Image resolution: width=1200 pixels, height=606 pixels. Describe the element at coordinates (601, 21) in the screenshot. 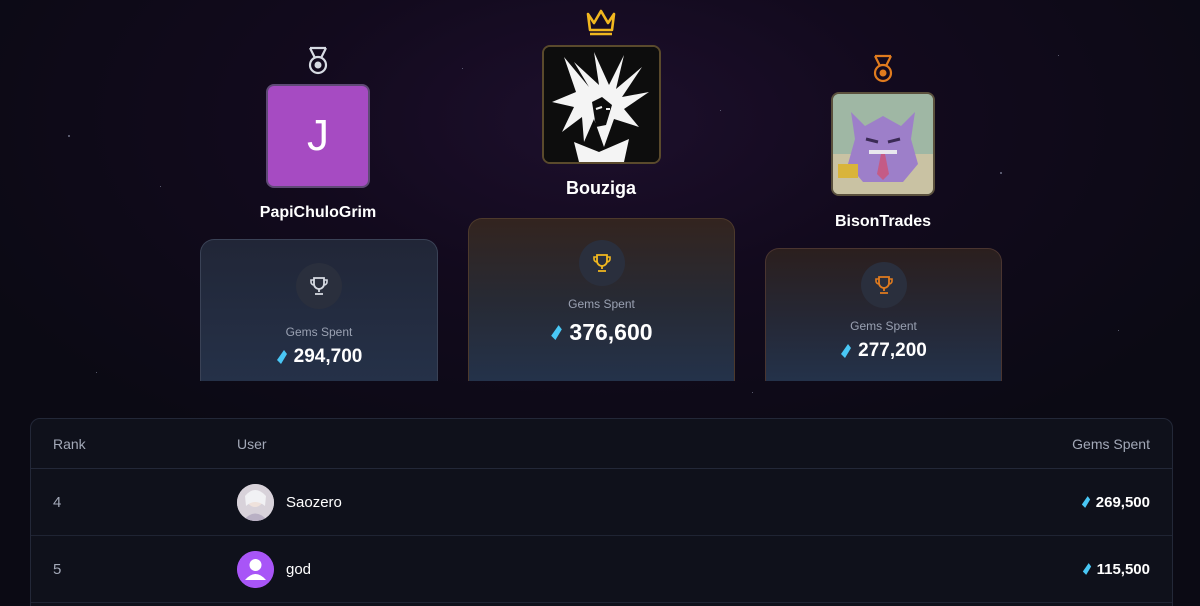

I see `crown-icon` at that location.